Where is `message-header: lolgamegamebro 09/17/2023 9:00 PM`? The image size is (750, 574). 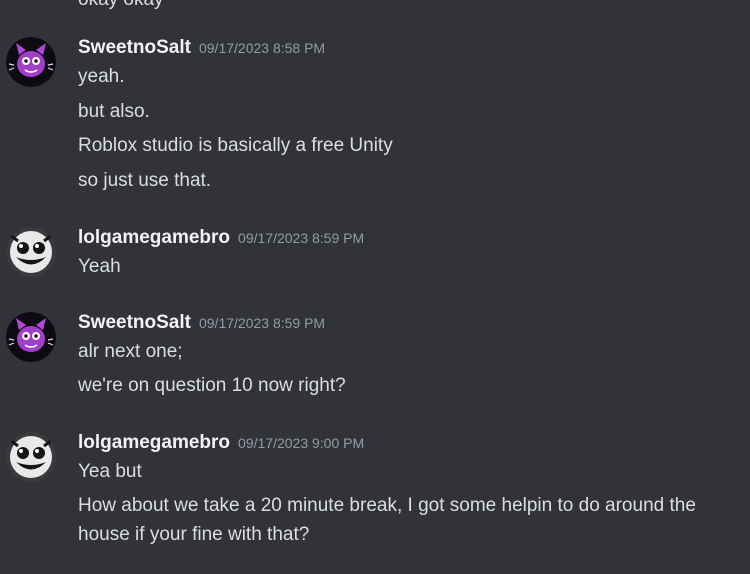 message-header: lolgamegamebro 09/17/2023 9:00 PM is located at coordinates (221, 443).